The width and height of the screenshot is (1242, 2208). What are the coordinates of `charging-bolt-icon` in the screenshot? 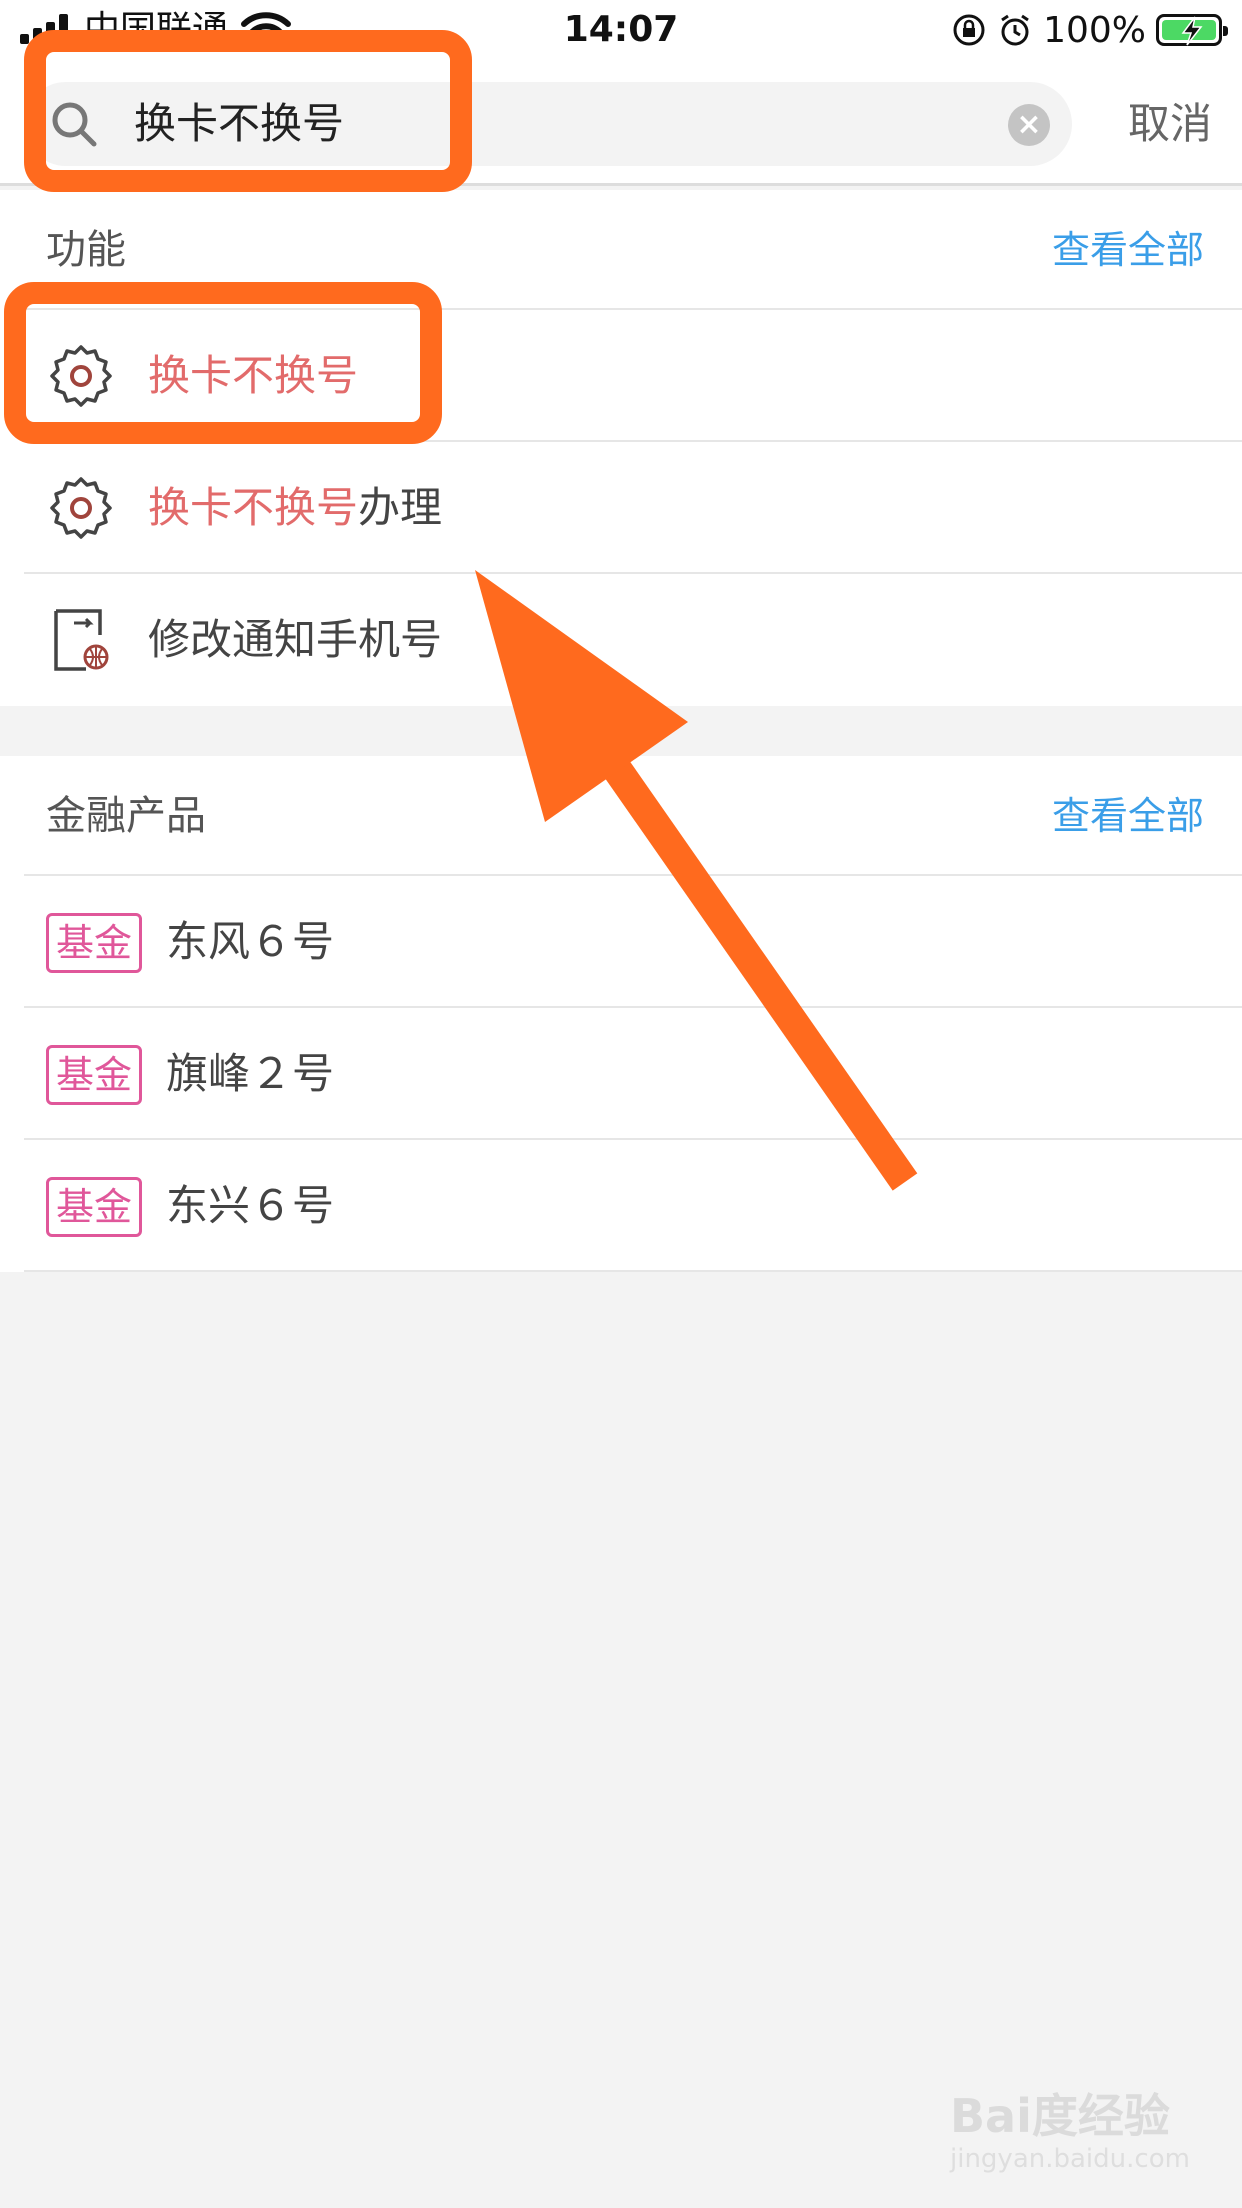 It's located at (1192, 31).